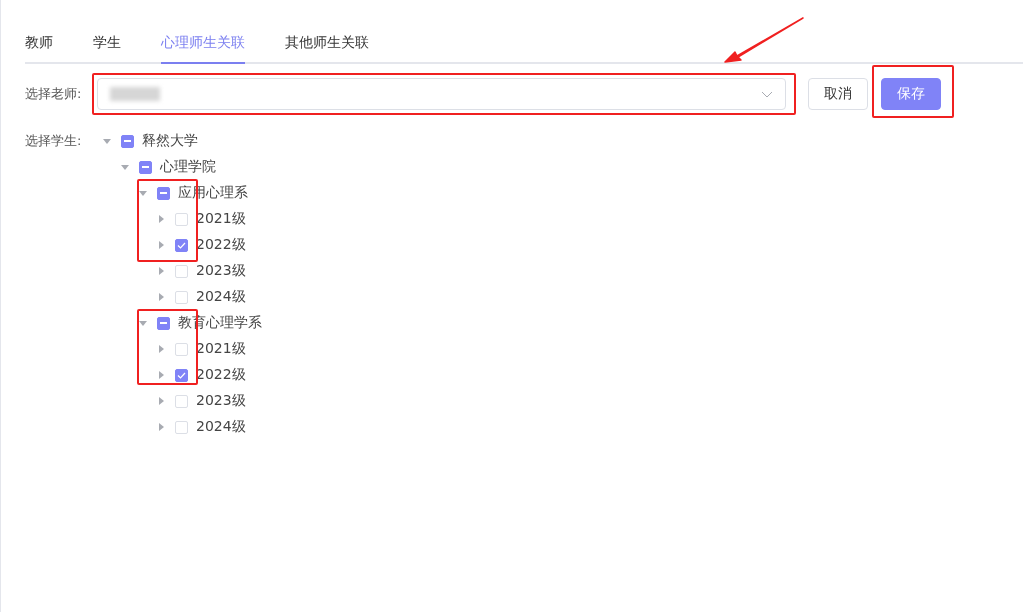 This screenshot has width=1023, height=612. I want to click on field-label: 选择学生:, so click(54, 141).